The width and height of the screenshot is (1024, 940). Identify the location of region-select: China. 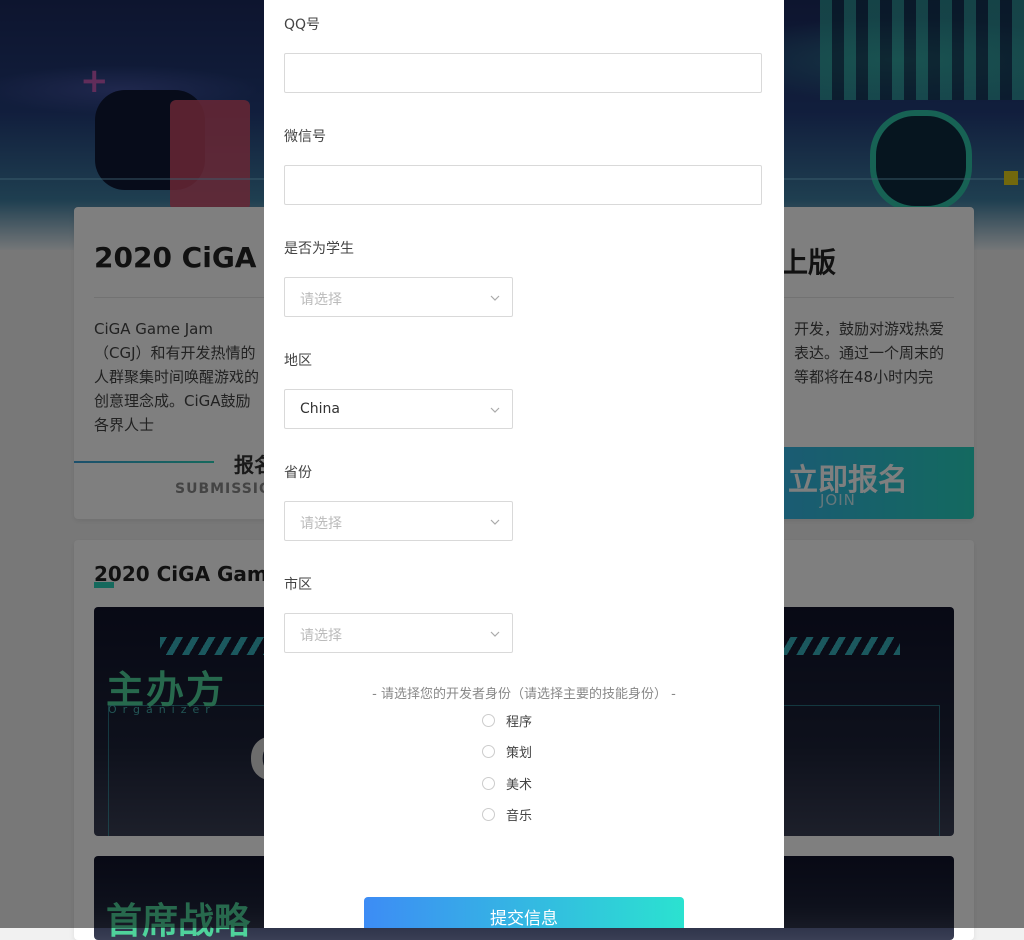
(398, 409).